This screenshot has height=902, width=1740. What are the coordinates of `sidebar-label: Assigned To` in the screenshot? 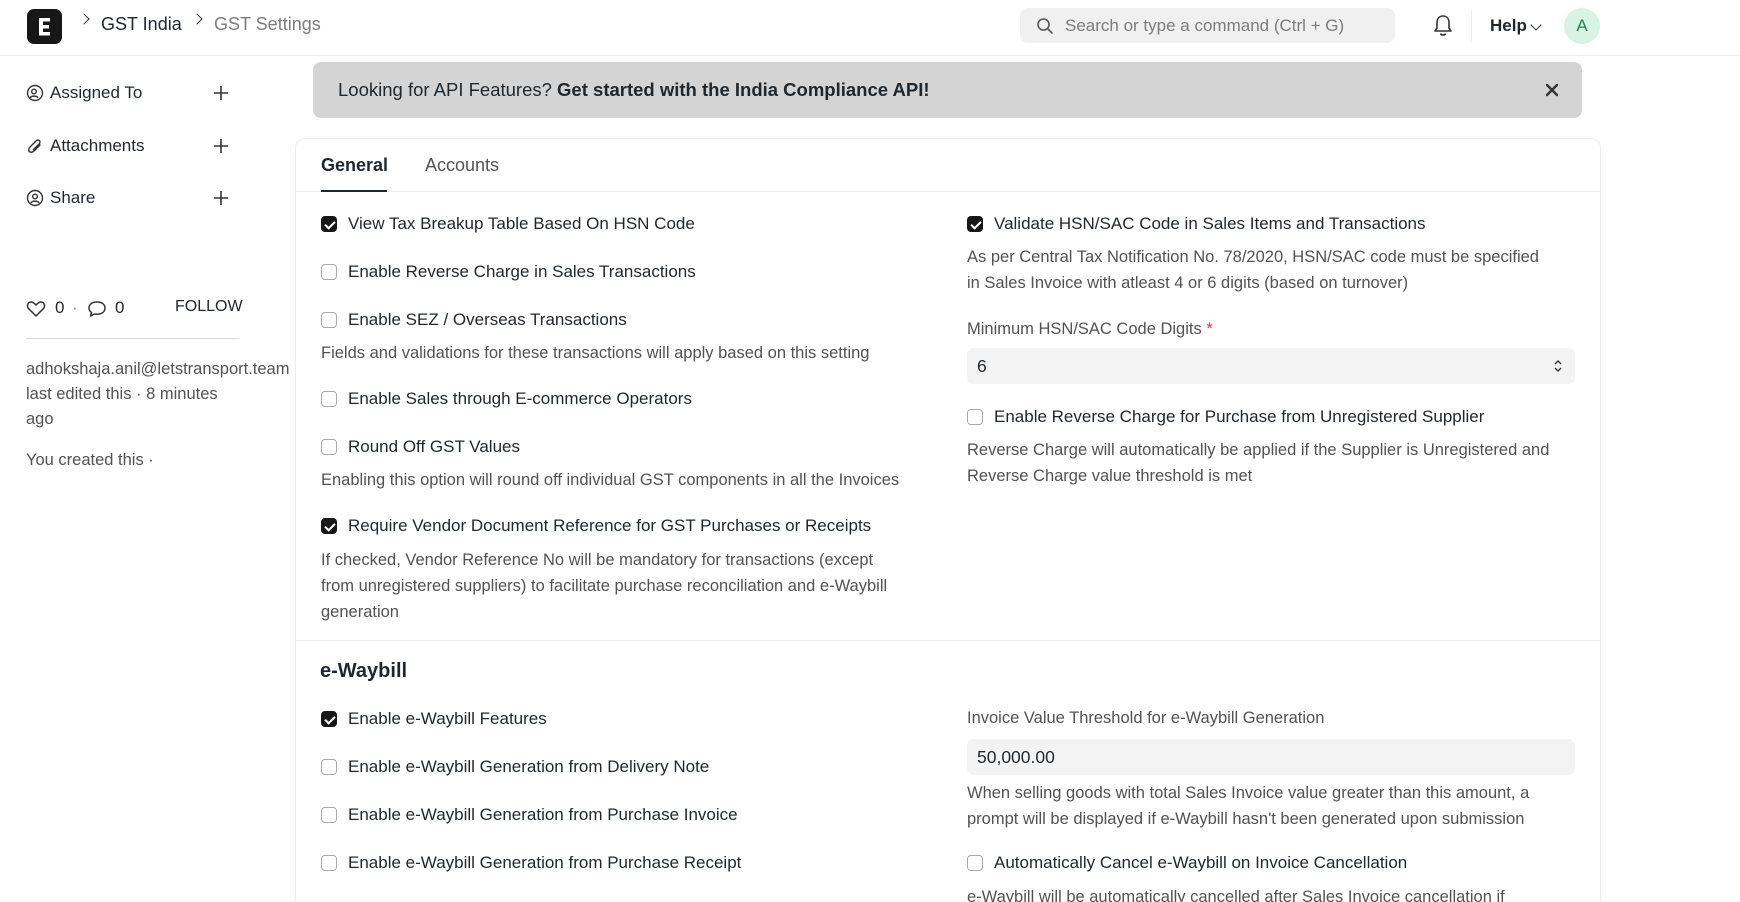 It's located at (96, 92).